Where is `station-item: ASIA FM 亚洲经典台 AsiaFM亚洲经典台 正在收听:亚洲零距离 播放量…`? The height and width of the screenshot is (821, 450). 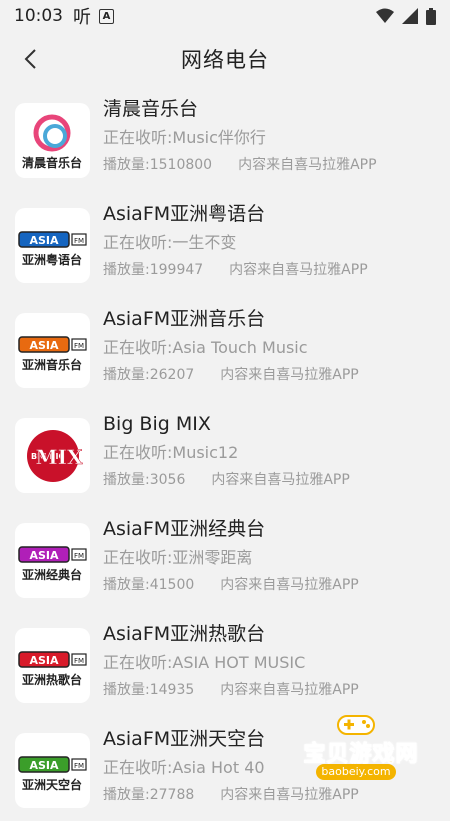
station-item: ASIA FM 亚洲经典台 AsiaFM亚洲经典台 正在收听:亚洲零距离 播放量… is located at coordinates (225, 558).